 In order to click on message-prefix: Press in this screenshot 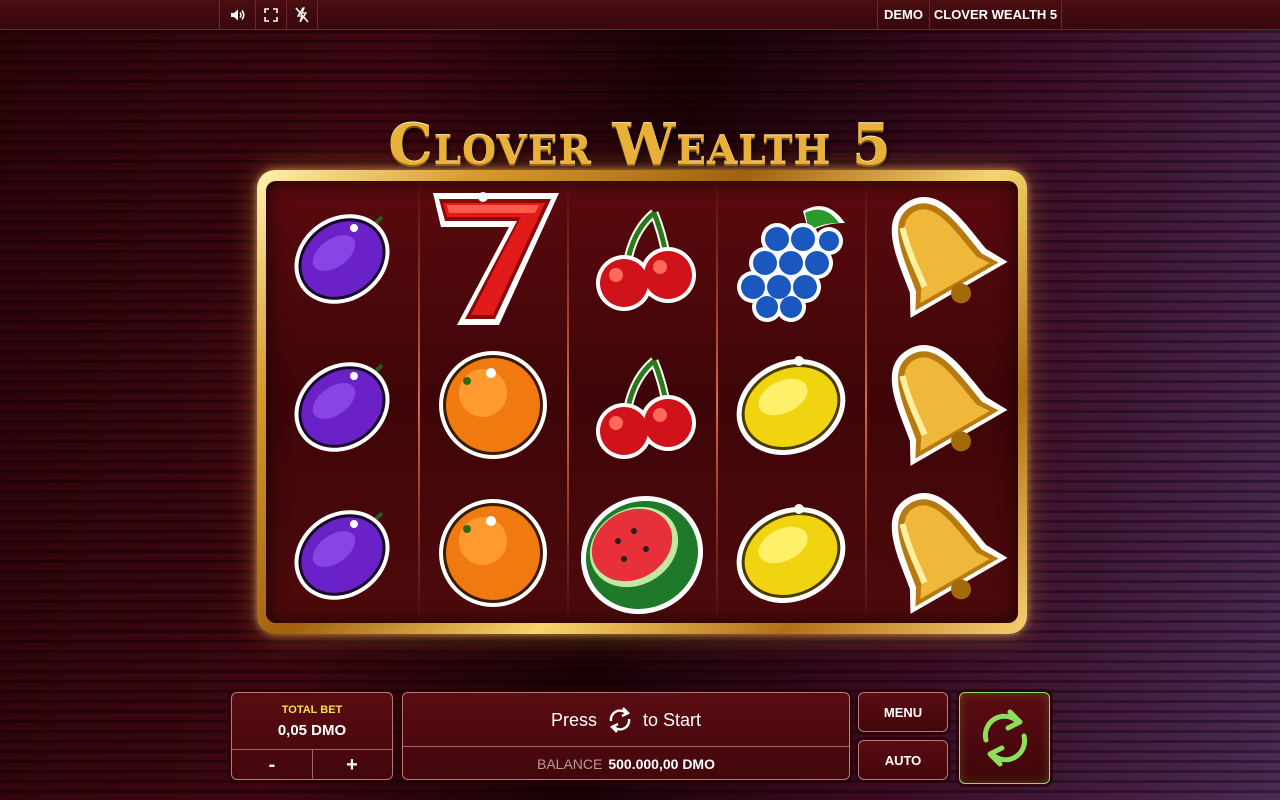, I will do `click(573, 719)`.